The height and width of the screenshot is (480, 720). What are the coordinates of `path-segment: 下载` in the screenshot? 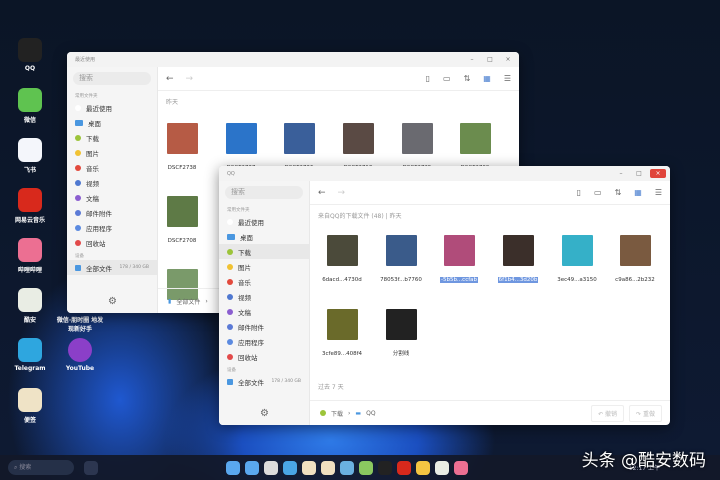 It's located at (337, 413).